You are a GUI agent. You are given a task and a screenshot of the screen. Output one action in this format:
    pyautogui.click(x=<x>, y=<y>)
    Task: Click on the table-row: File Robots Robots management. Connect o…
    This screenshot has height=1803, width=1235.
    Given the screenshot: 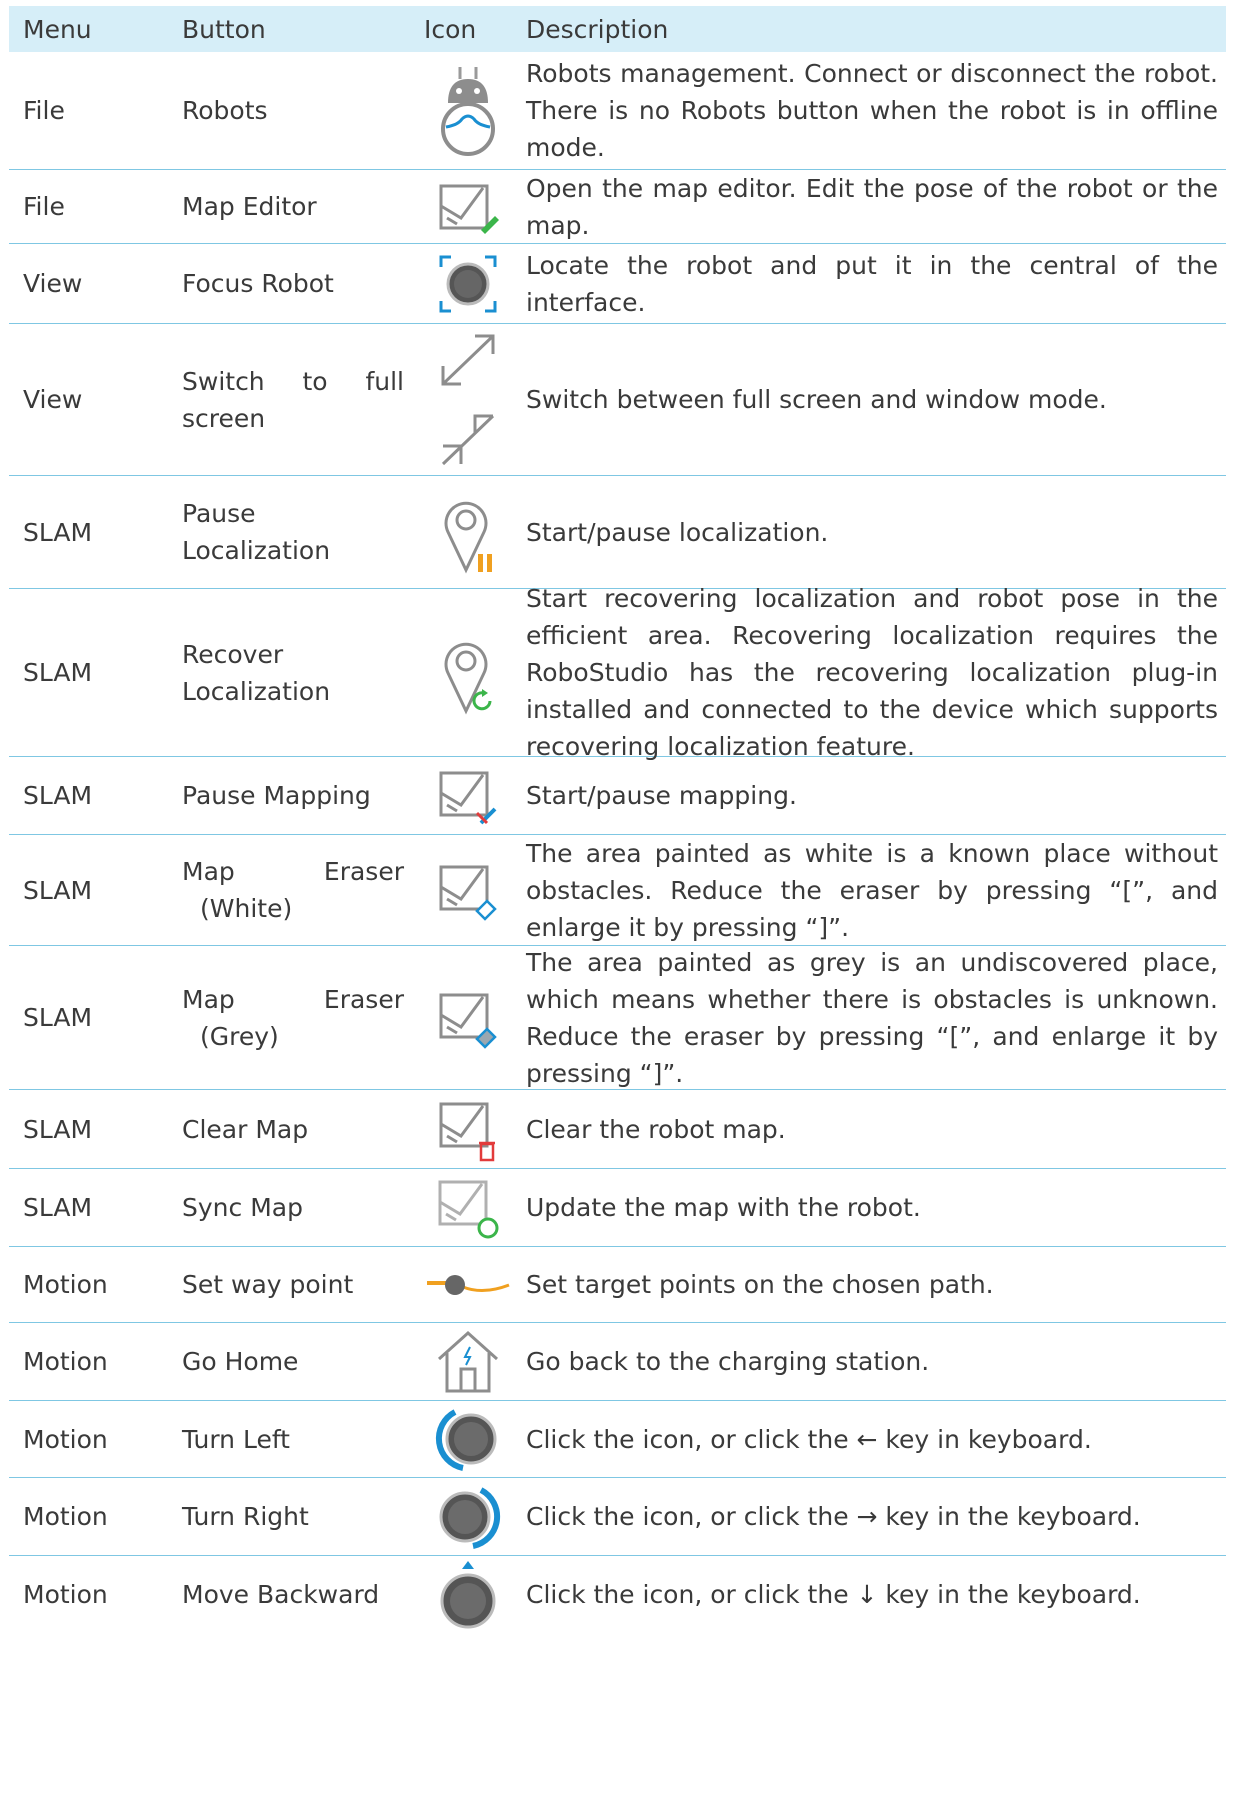 What is the action you would take?
    pyautogui.click(x=617, y=111)
    